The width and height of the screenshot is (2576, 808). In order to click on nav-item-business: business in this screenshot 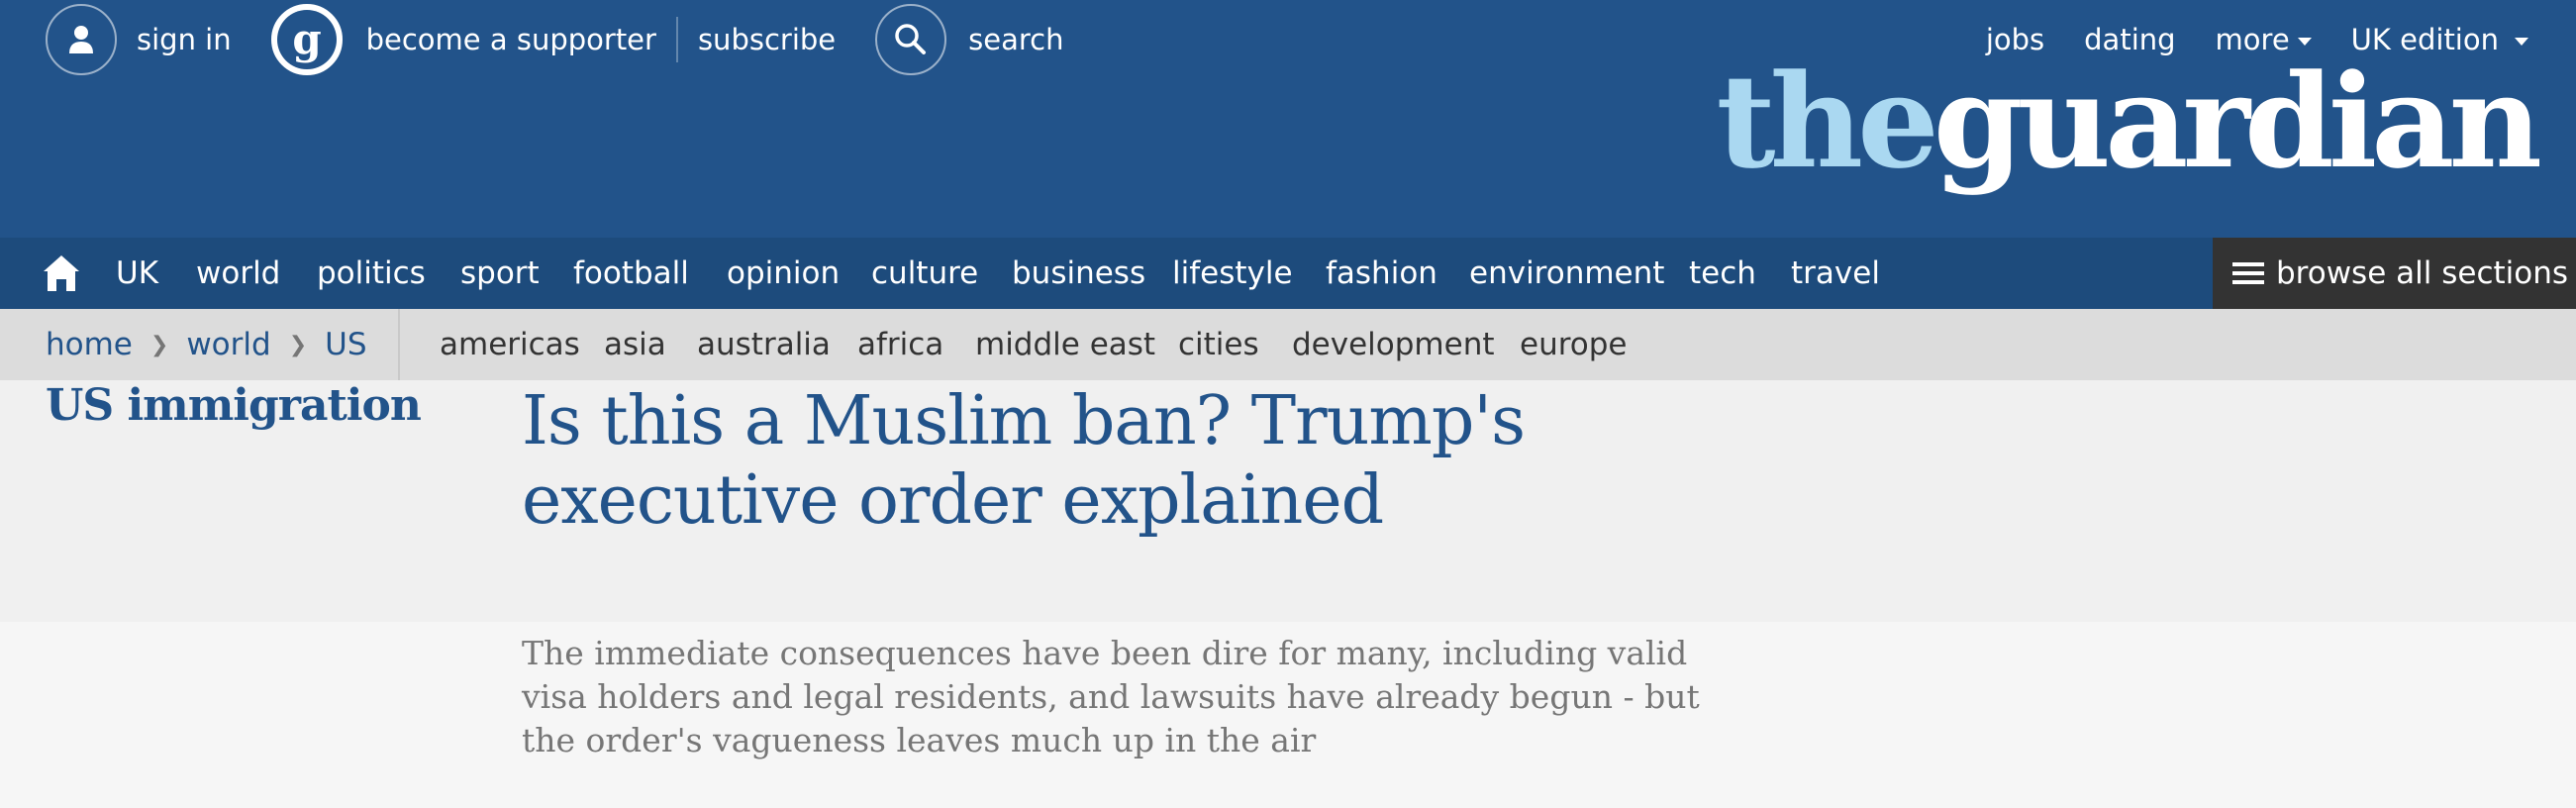, I will do `click(1079, 273)`.